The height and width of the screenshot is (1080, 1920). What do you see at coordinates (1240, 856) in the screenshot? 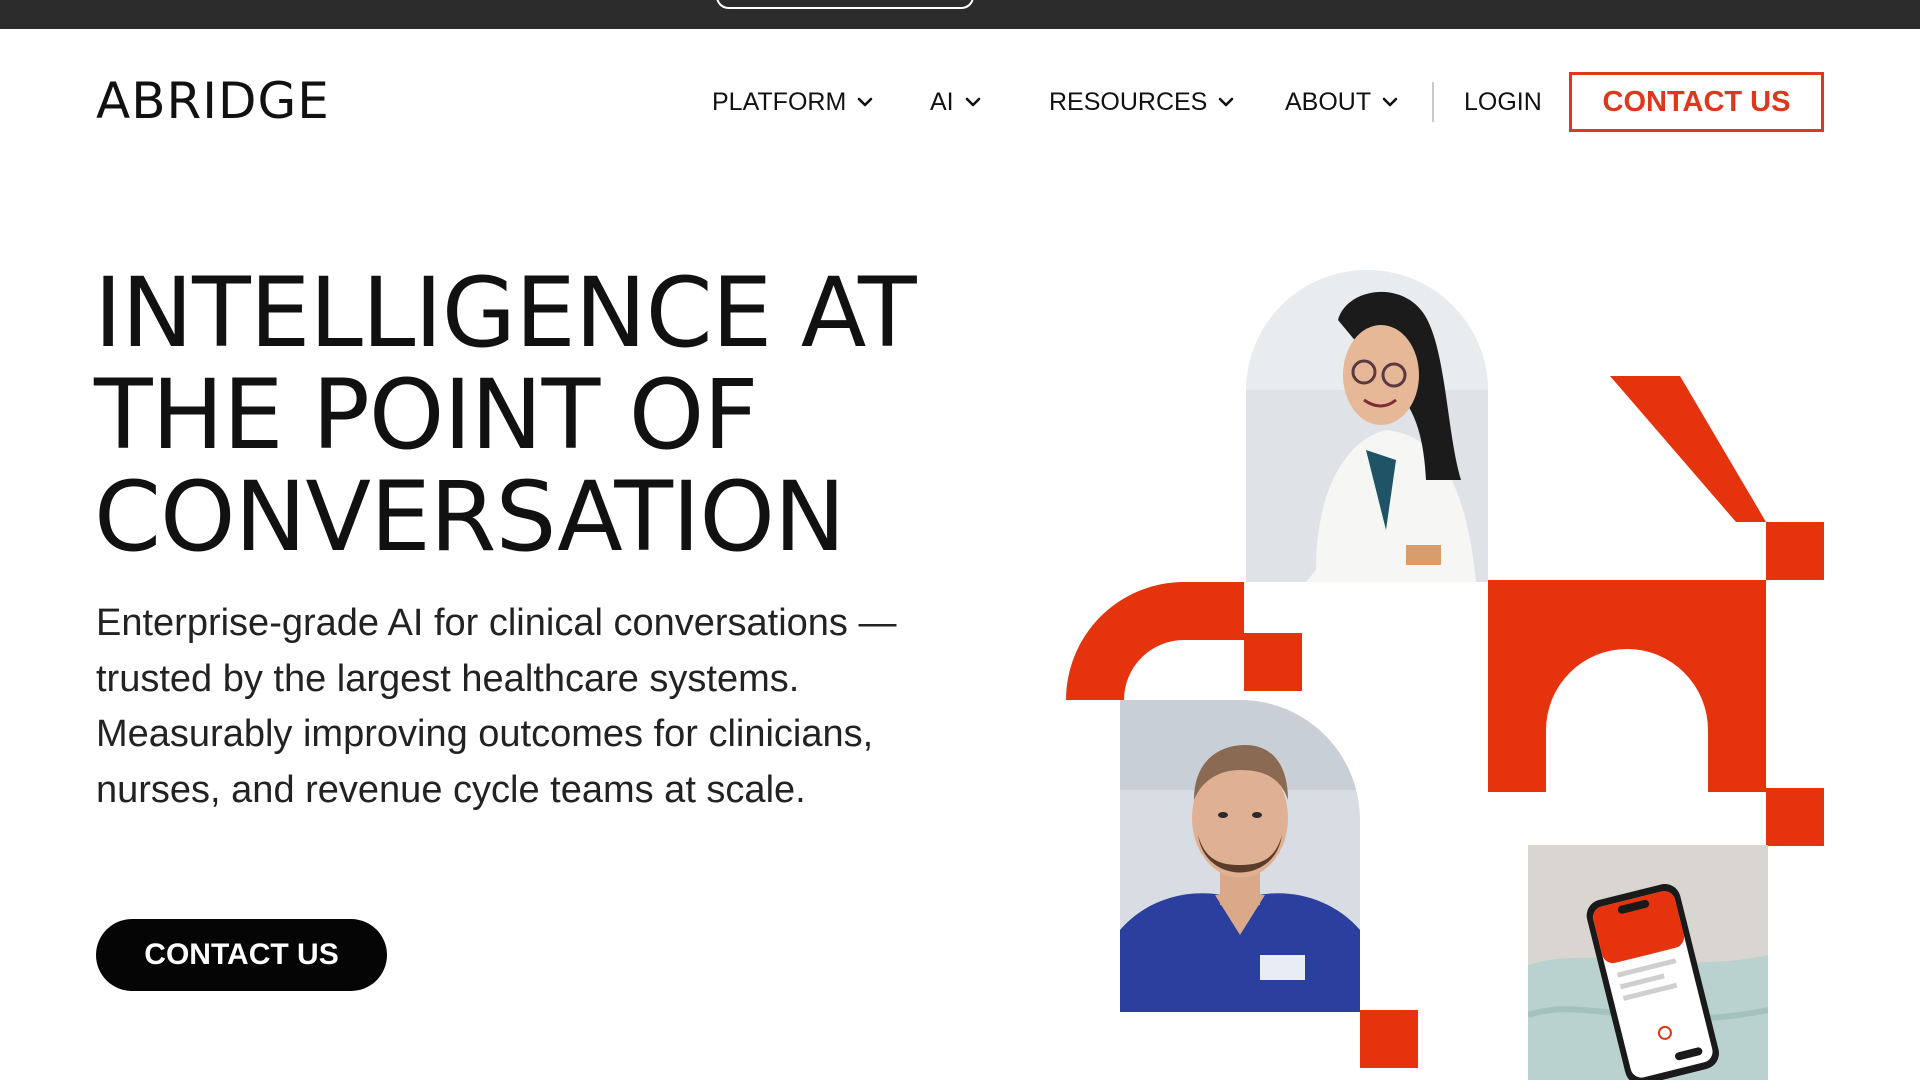
I see `nurse-photo` at bounding box center [1240, 856].